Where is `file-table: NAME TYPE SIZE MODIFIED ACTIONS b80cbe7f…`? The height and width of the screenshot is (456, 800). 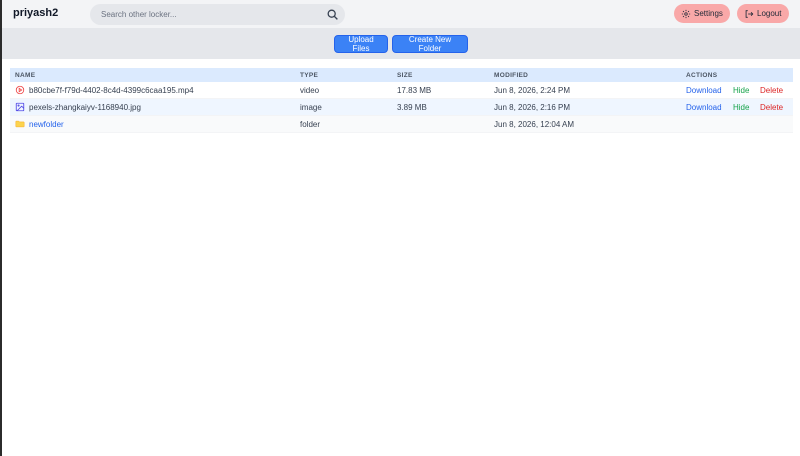 file-table: NAME TYPE SIZE MODIFIED ACTIONS b80cbe7f… is located at coordinates (401, 100).